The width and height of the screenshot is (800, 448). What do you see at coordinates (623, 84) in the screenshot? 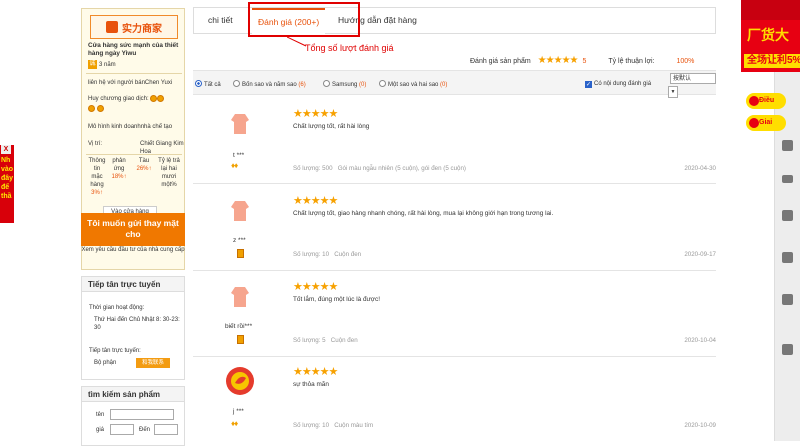
I see `content-filter-label: Có nội dung đánh giá` at bounding box center [623, 84].